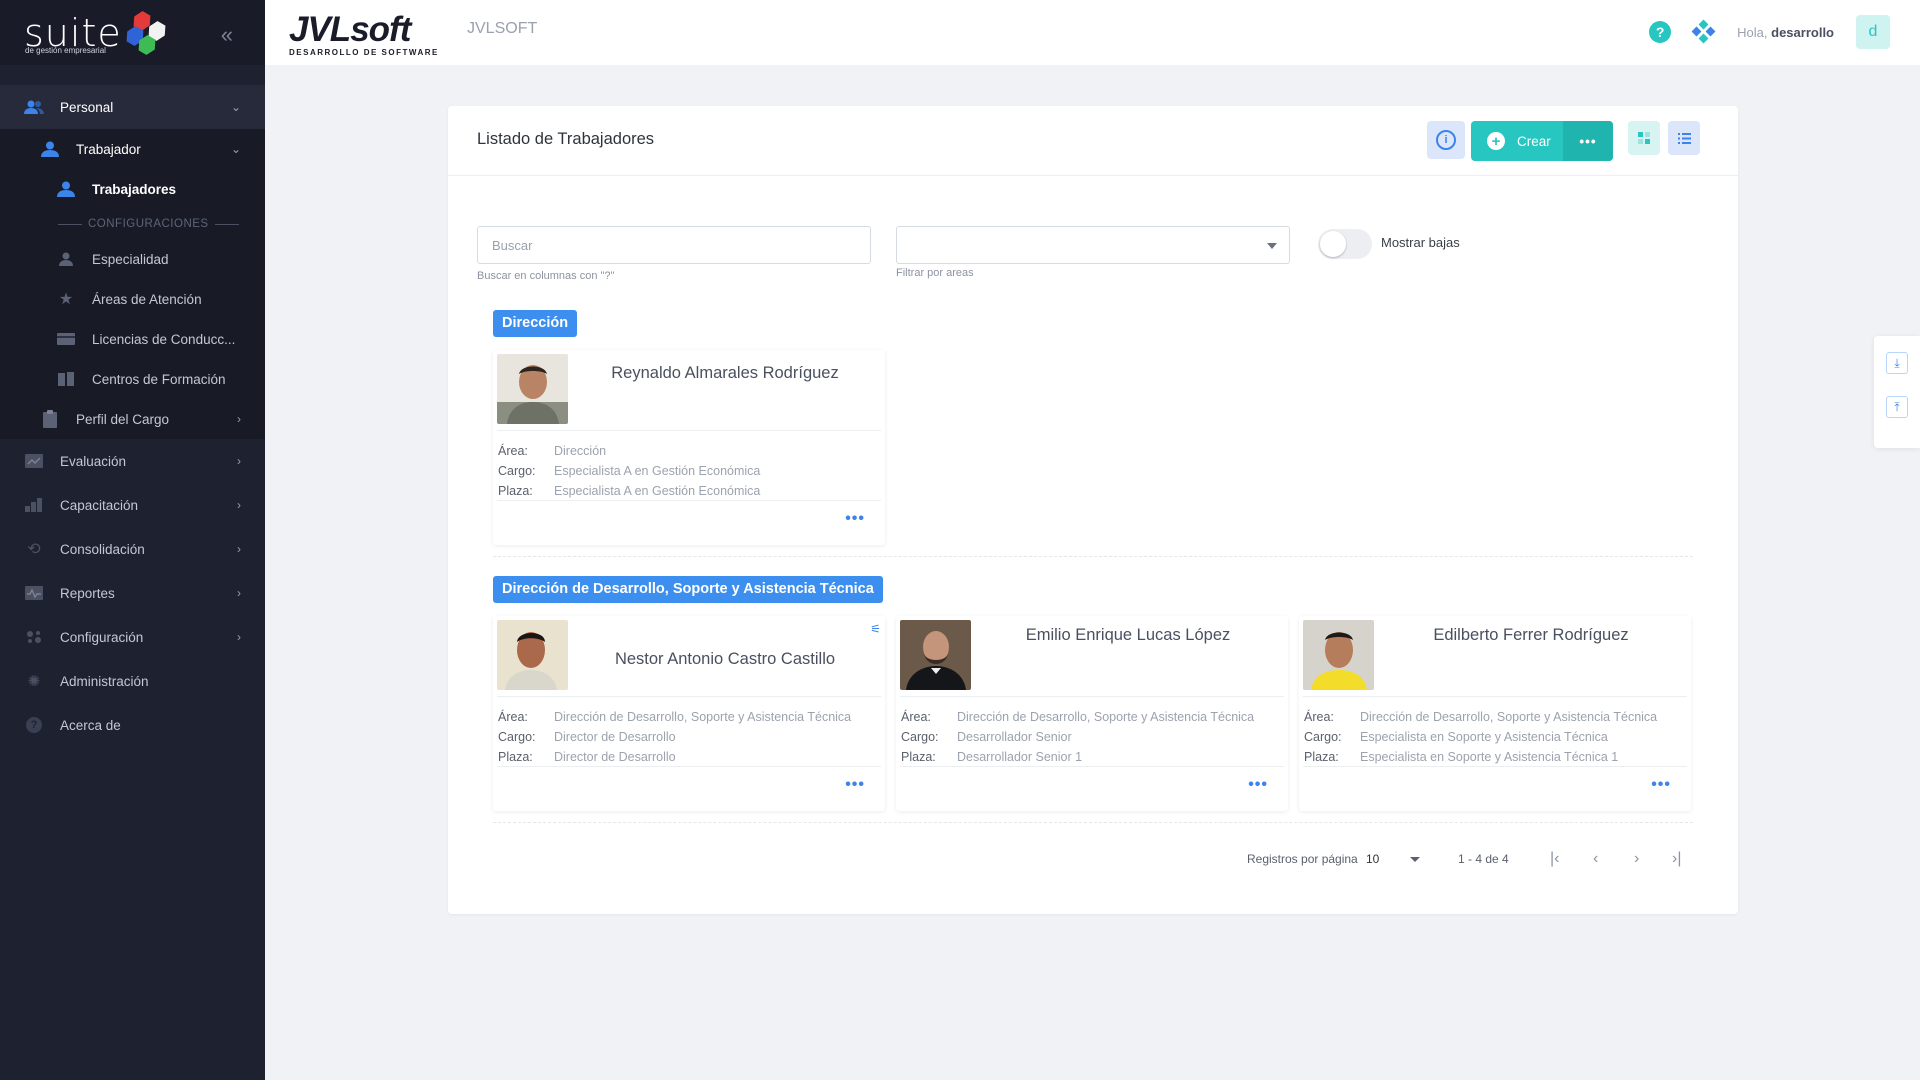  I want to click on sidebar-item-administracion: ✺ Administración, so click(132, 681).